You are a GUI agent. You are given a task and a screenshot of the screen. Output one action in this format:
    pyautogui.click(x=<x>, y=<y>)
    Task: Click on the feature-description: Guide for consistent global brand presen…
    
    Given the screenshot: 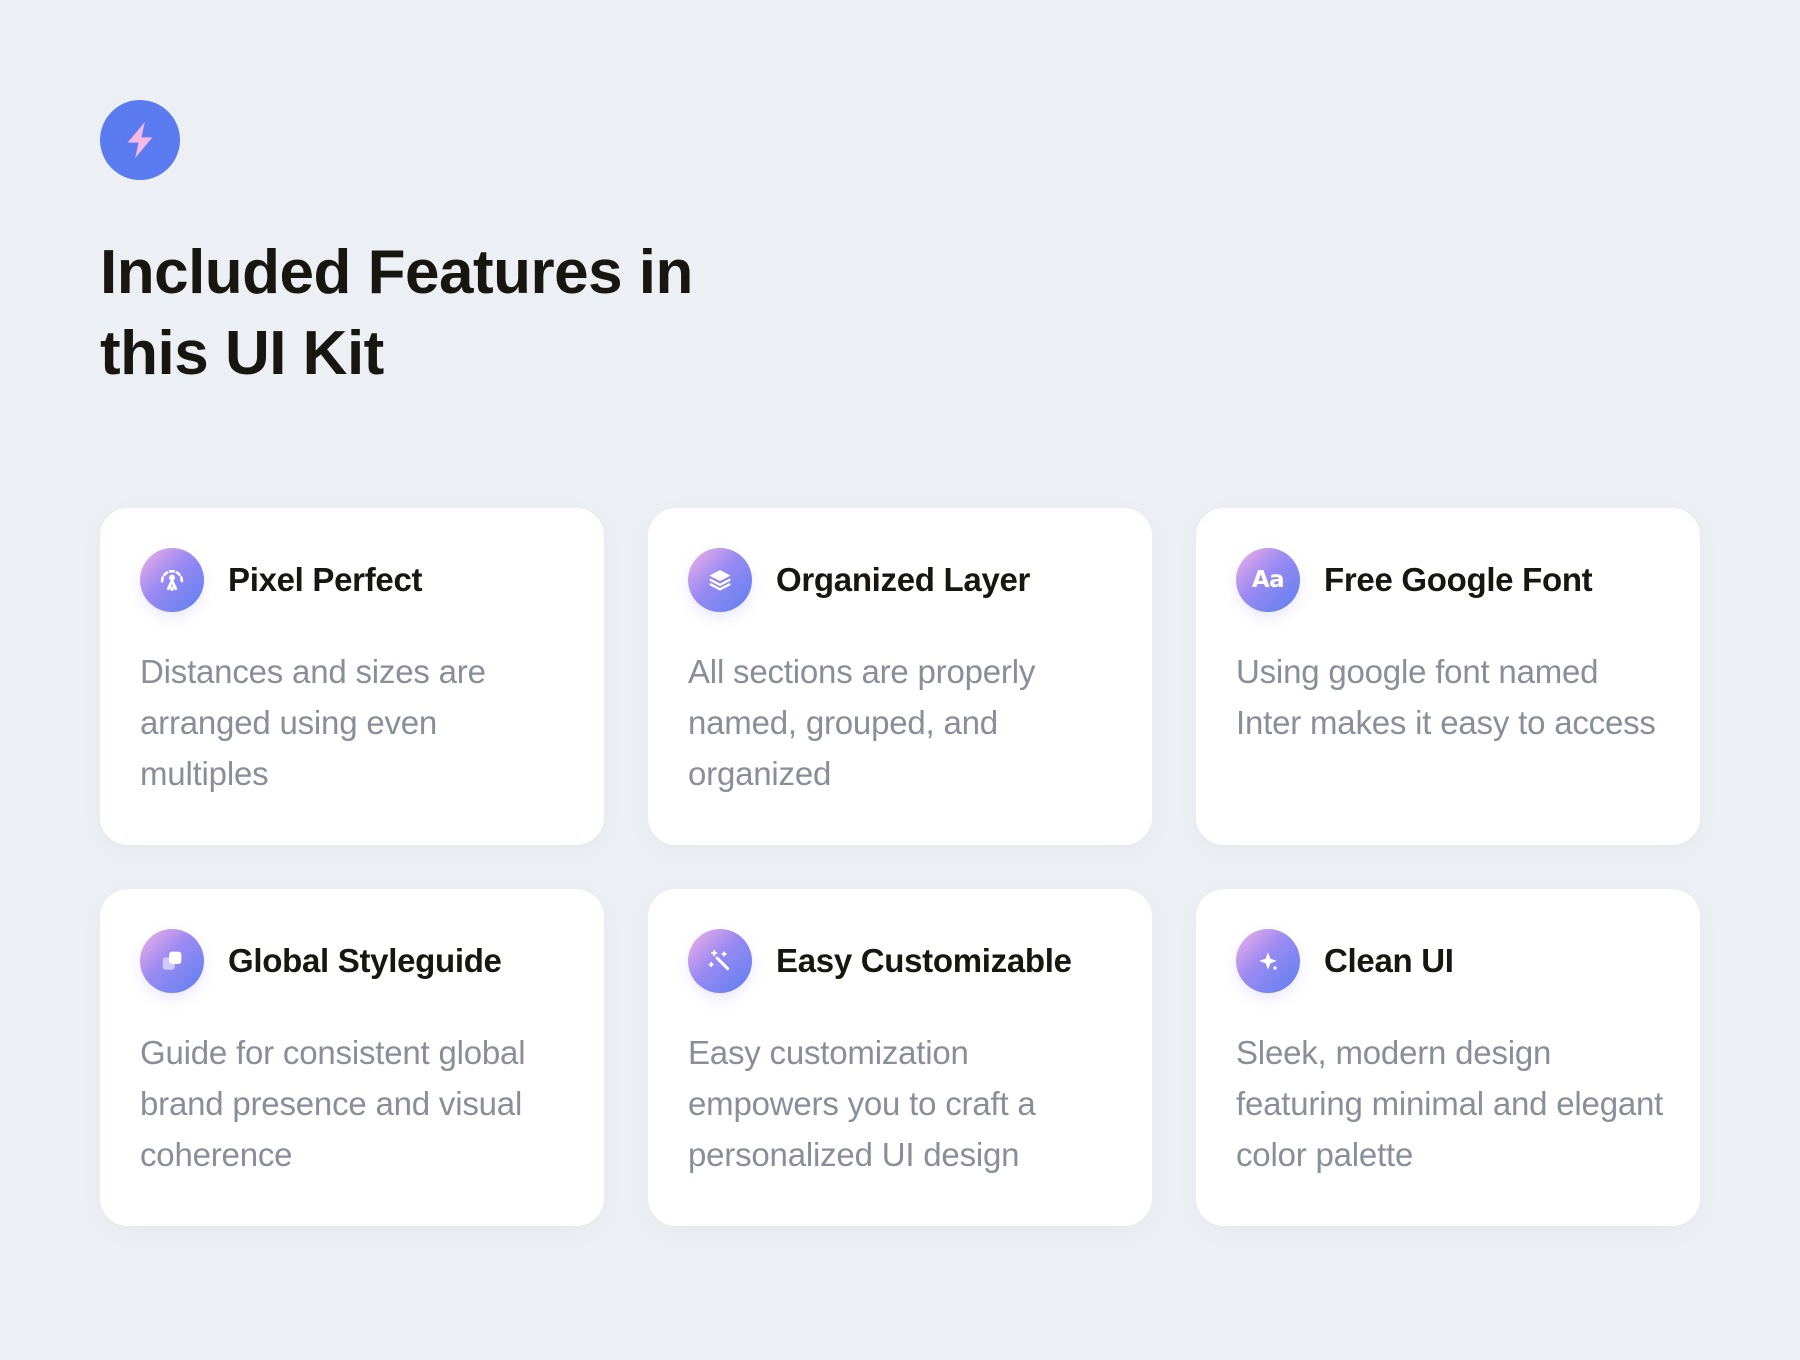 What is the action you would take?
    pyautogui.click(x=333, y=1103)
    